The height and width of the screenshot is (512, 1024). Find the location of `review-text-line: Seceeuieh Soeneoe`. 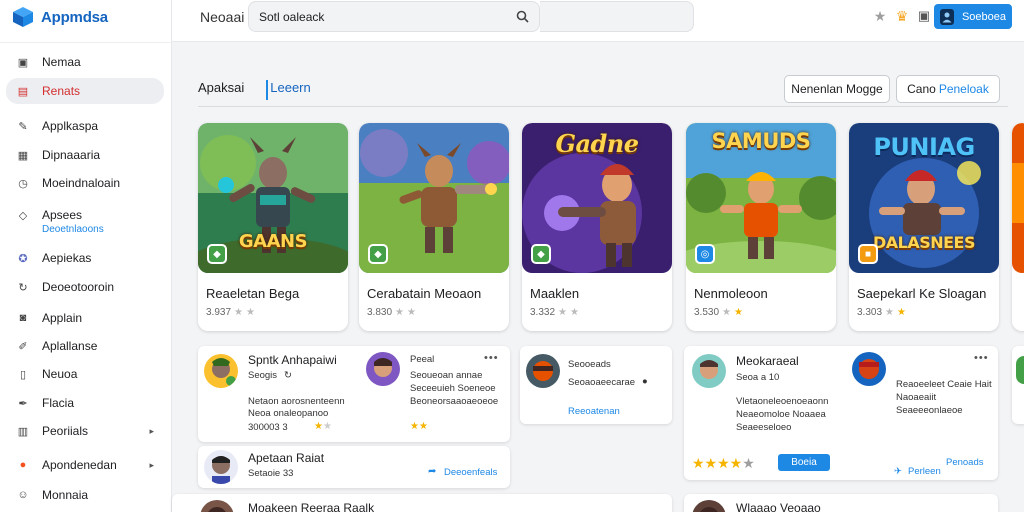

review-text-line: Seceeuieh Soeneoe is located at coordinates (453, 388).